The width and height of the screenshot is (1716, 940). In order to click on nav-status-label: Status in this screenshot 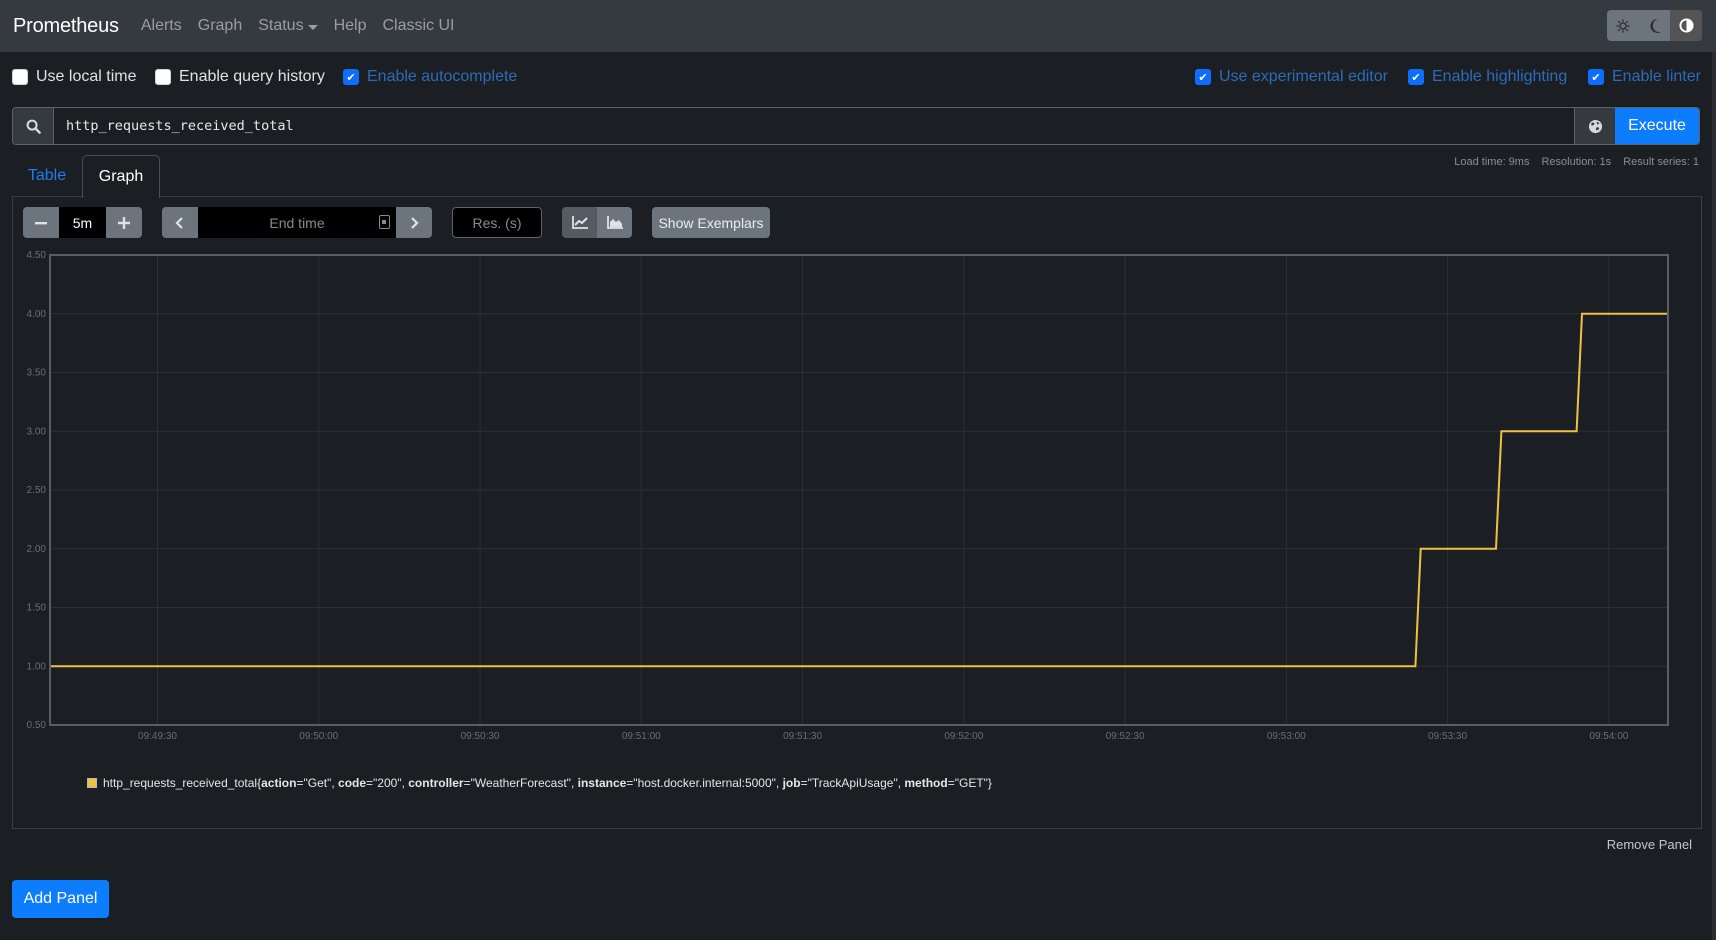, I will do `click(281, 25)`.